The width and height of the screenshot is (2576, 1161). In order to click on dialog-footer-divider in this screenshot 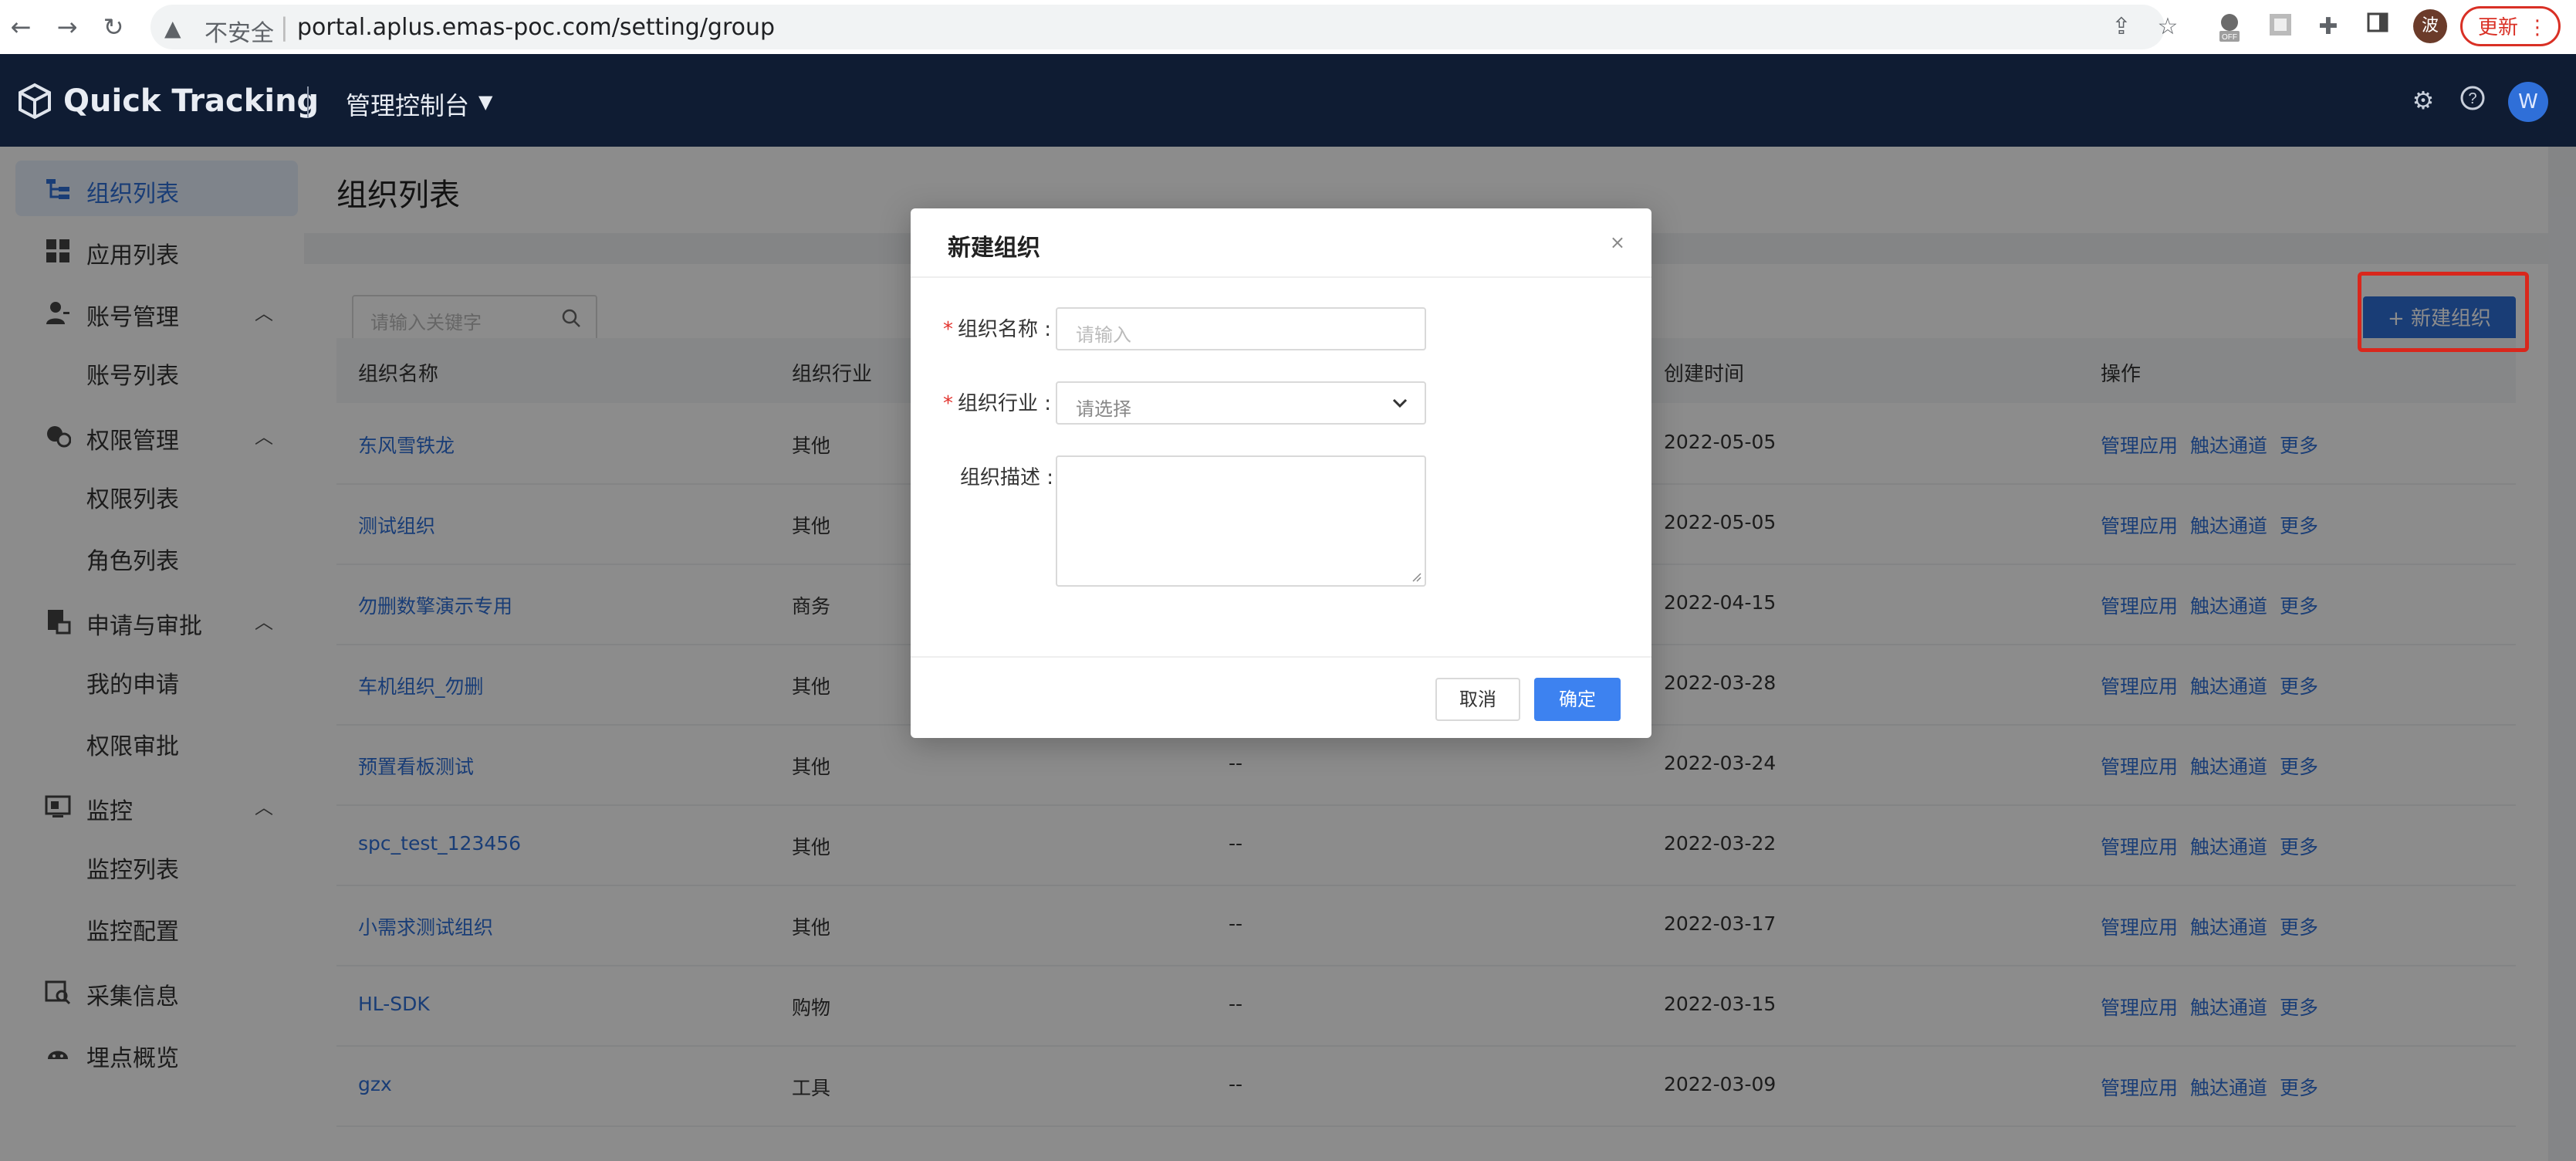, I will do `click(1281, 657)`.